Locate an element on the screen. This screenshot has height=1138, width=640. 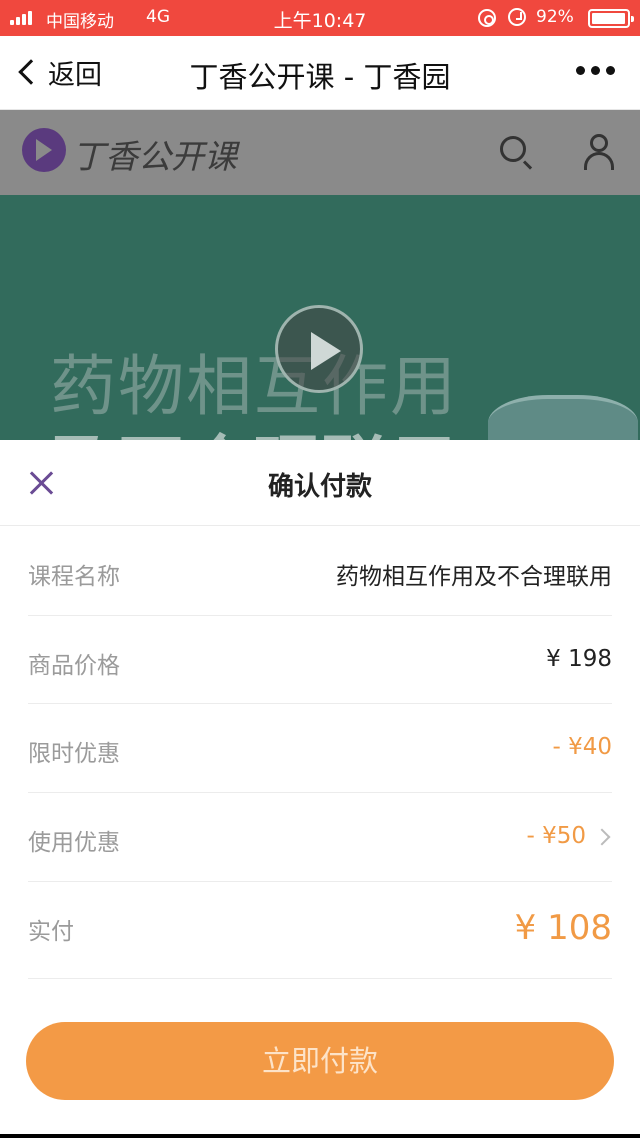
row-value: - ¥40 is located at coordinates (582, 747).